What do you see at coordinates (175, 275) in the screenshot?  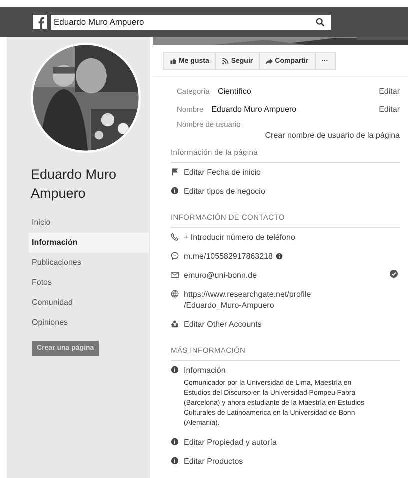 I see `mail-icon` at bounding box center [175, 275].